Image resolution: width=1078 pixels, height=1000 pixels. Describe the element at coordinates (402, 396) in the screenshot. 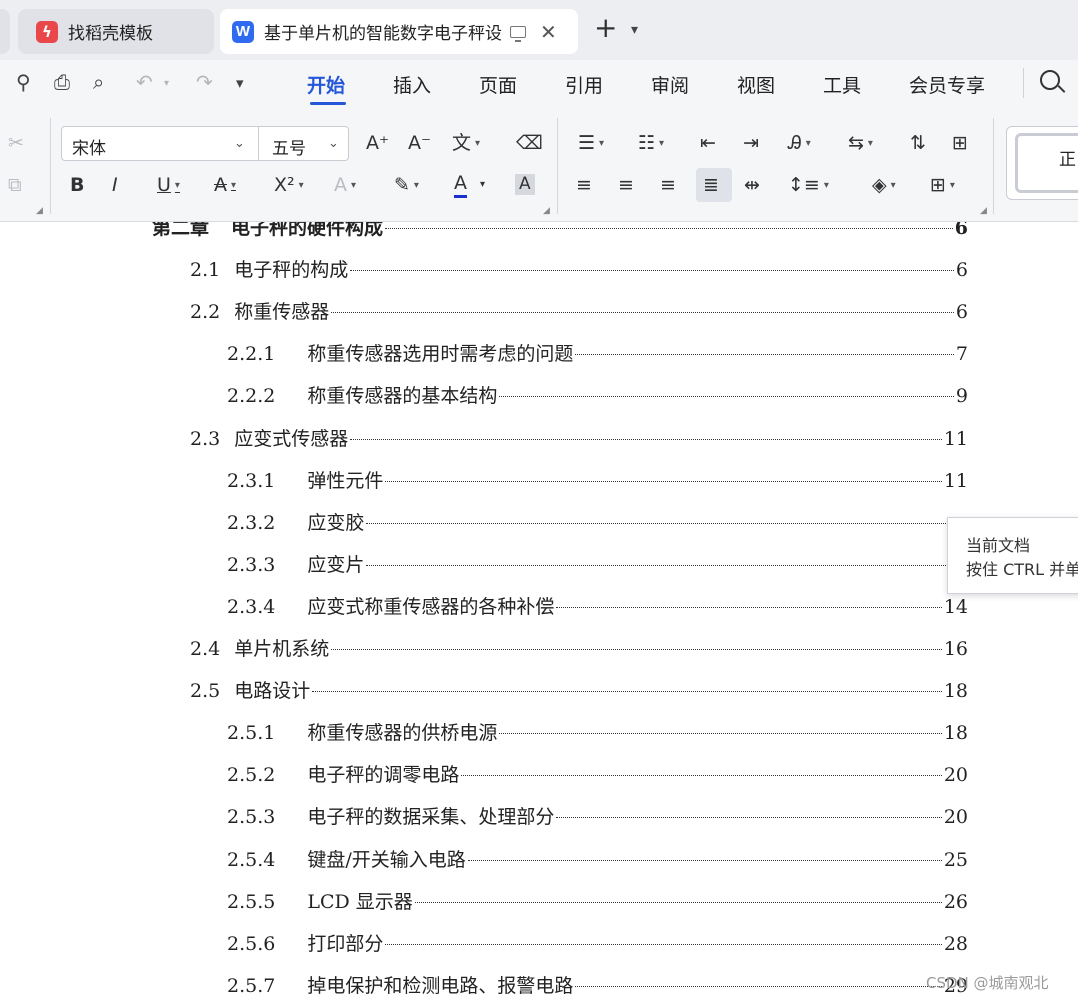

I see `toc-entry-title: 称重传感器的基本结构` at that location.